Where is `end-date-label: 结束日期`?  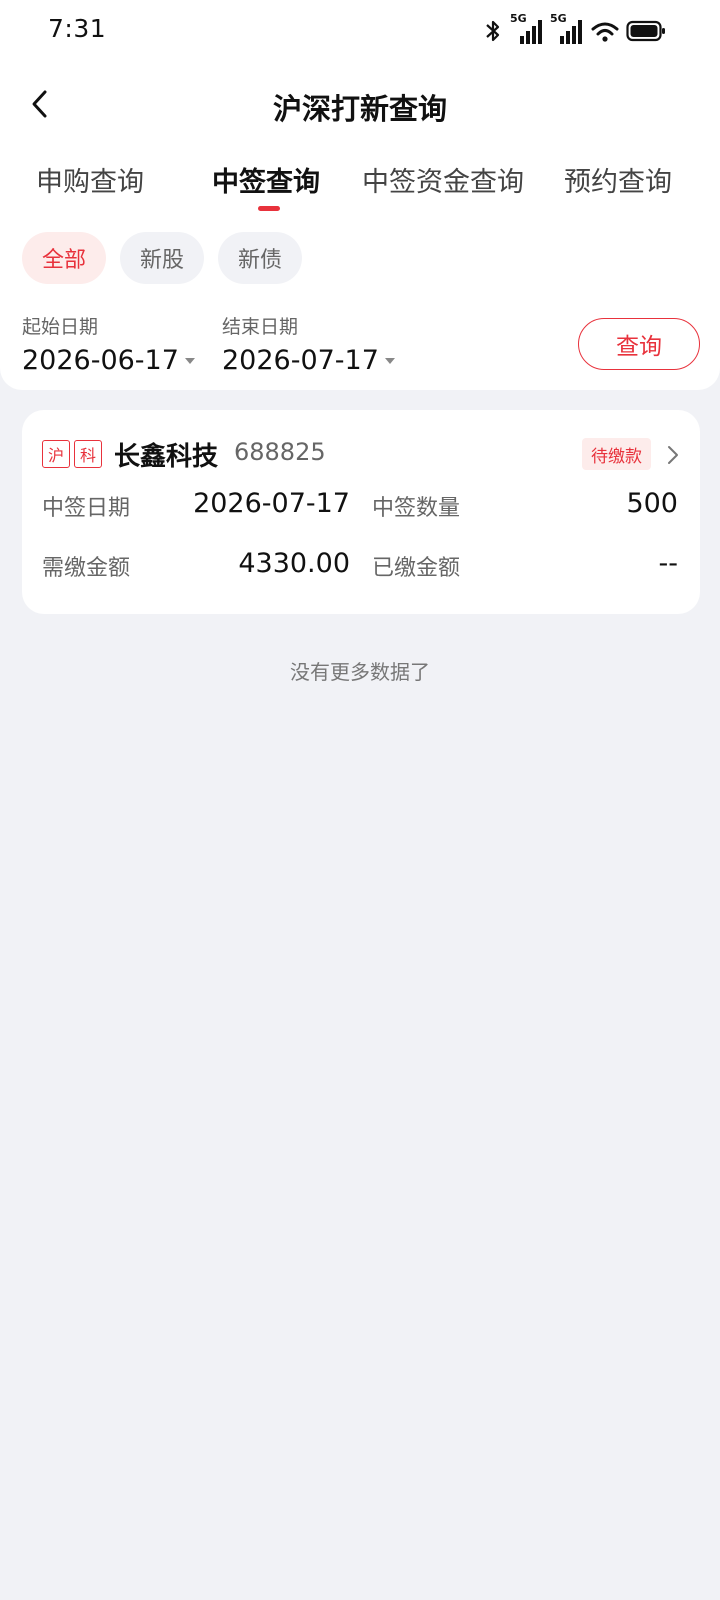 end-date-label: 结束日期 is located at coordinates (260, 327).